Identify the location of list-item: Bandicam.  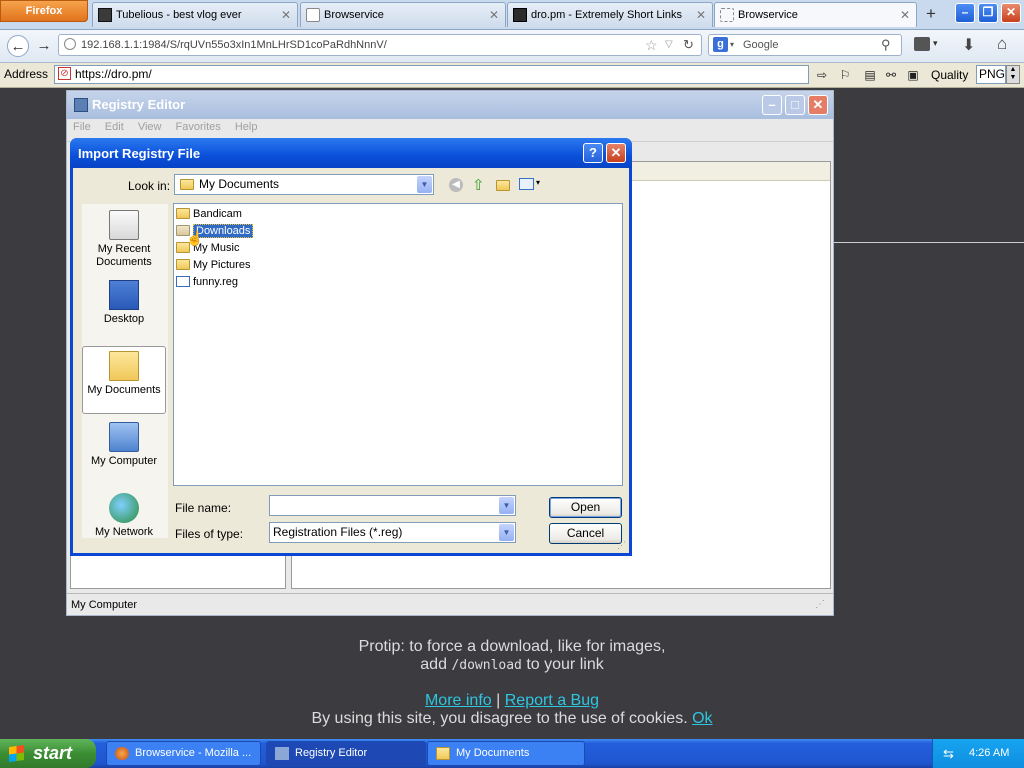
(209, 214).